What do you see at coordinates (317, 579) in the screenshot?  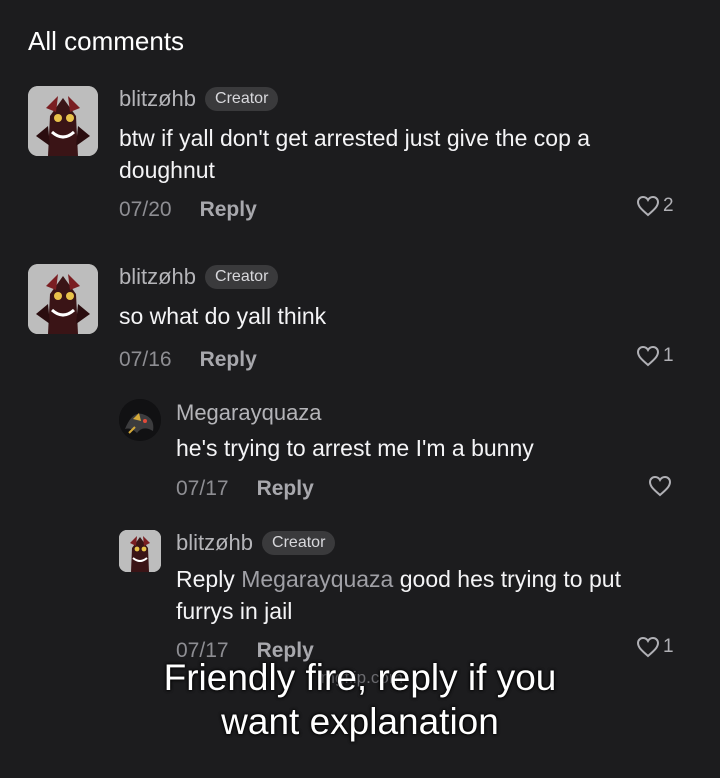 I see `mention-link: Megarayquaza` at bounding box center [317, 579].